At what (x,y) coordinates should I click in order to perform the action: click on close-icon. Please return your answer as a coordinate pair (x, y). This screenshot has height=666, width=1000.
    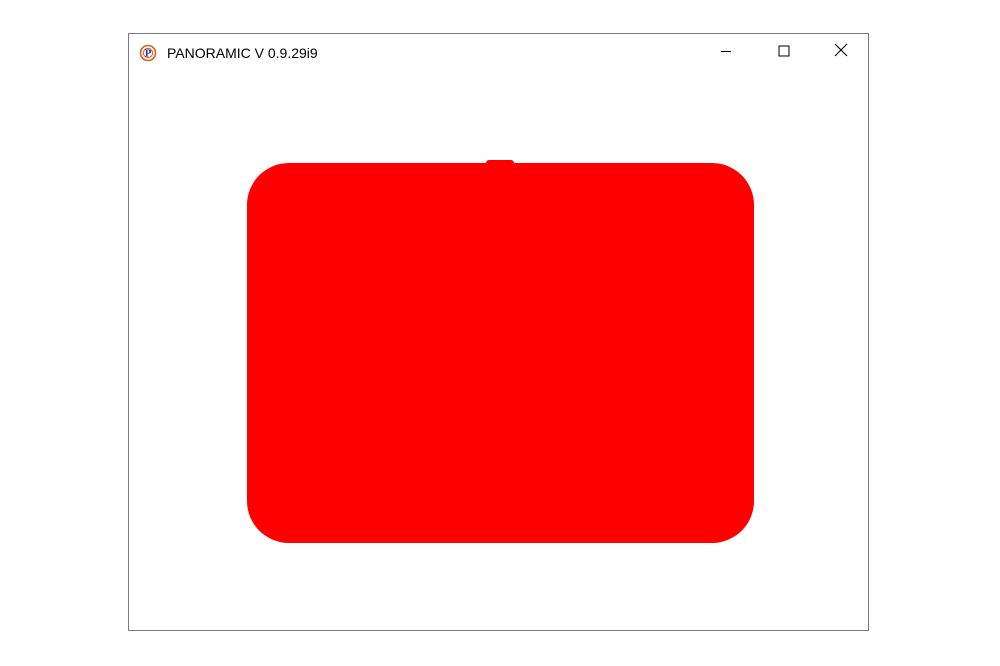
    Looking at the image, I should click on (841, 52).